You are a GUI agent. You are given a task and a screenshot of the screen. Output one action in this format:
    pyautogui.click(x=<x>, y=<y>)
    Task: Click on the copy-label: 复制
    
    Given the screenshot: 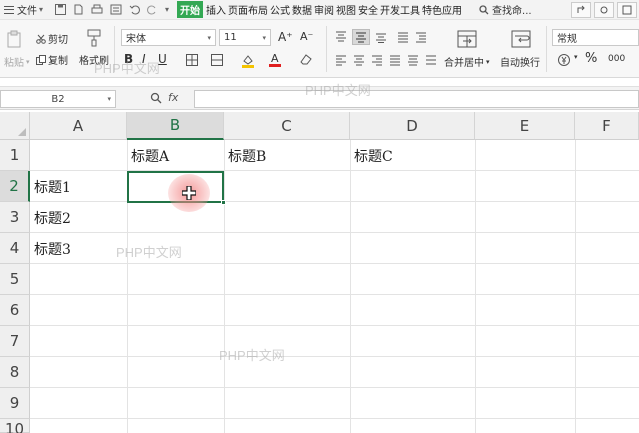 What is the action you would take?
    pyautogui.click(x=58, y=61)
    